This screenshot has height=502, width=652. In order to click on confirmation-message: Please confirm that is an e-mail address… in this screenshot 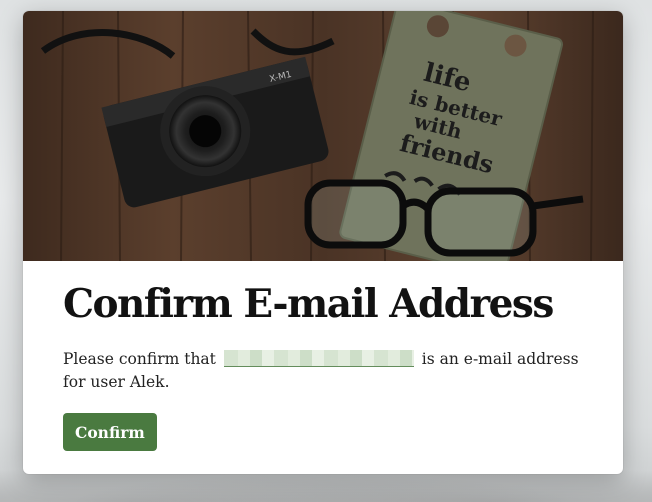, I will do `click(328, 371)`.